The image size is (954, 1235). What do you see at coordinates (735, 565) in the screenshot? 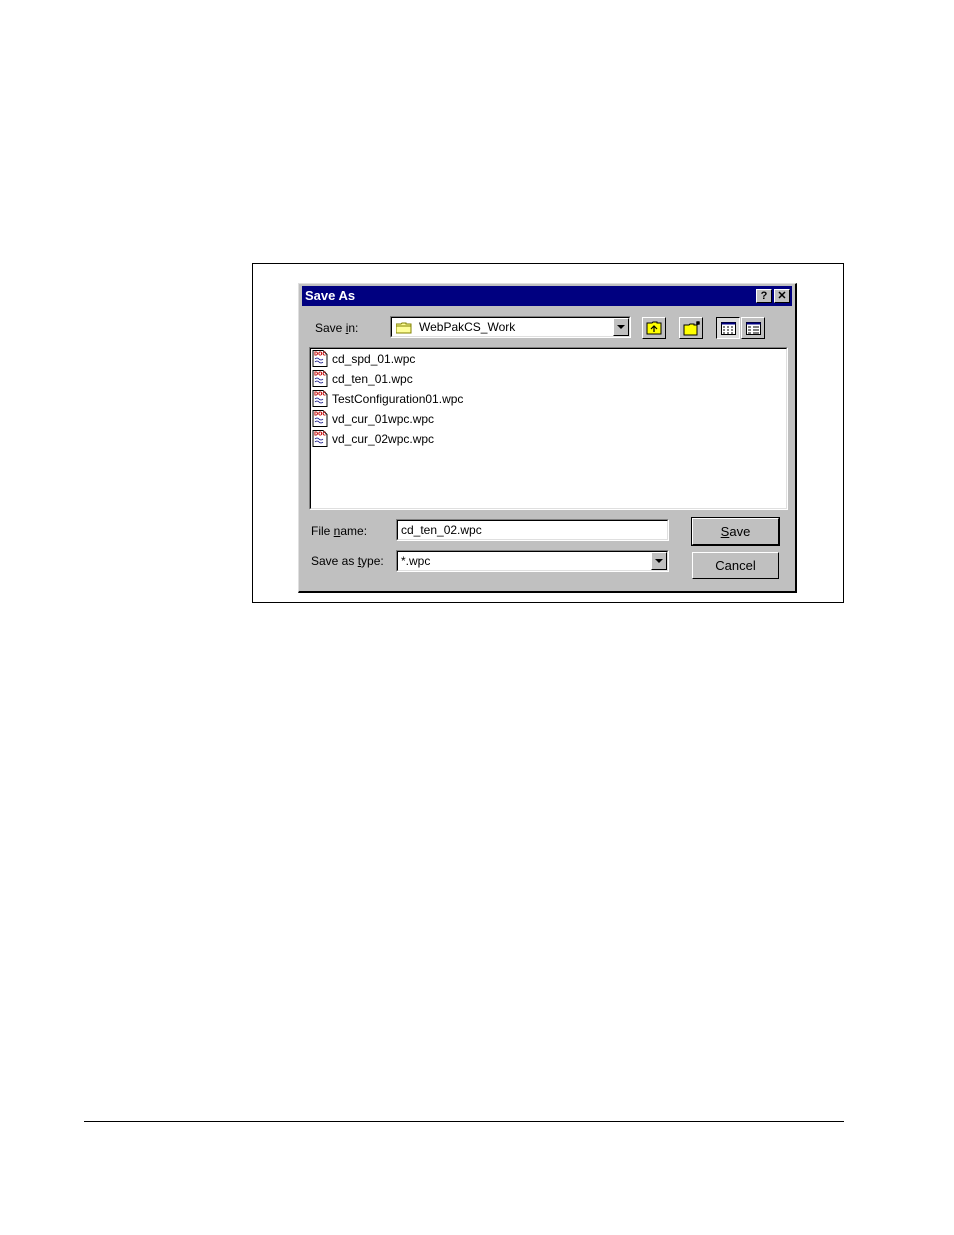
I see `cancel-button: Cancel` at bounding box center [735, 565].